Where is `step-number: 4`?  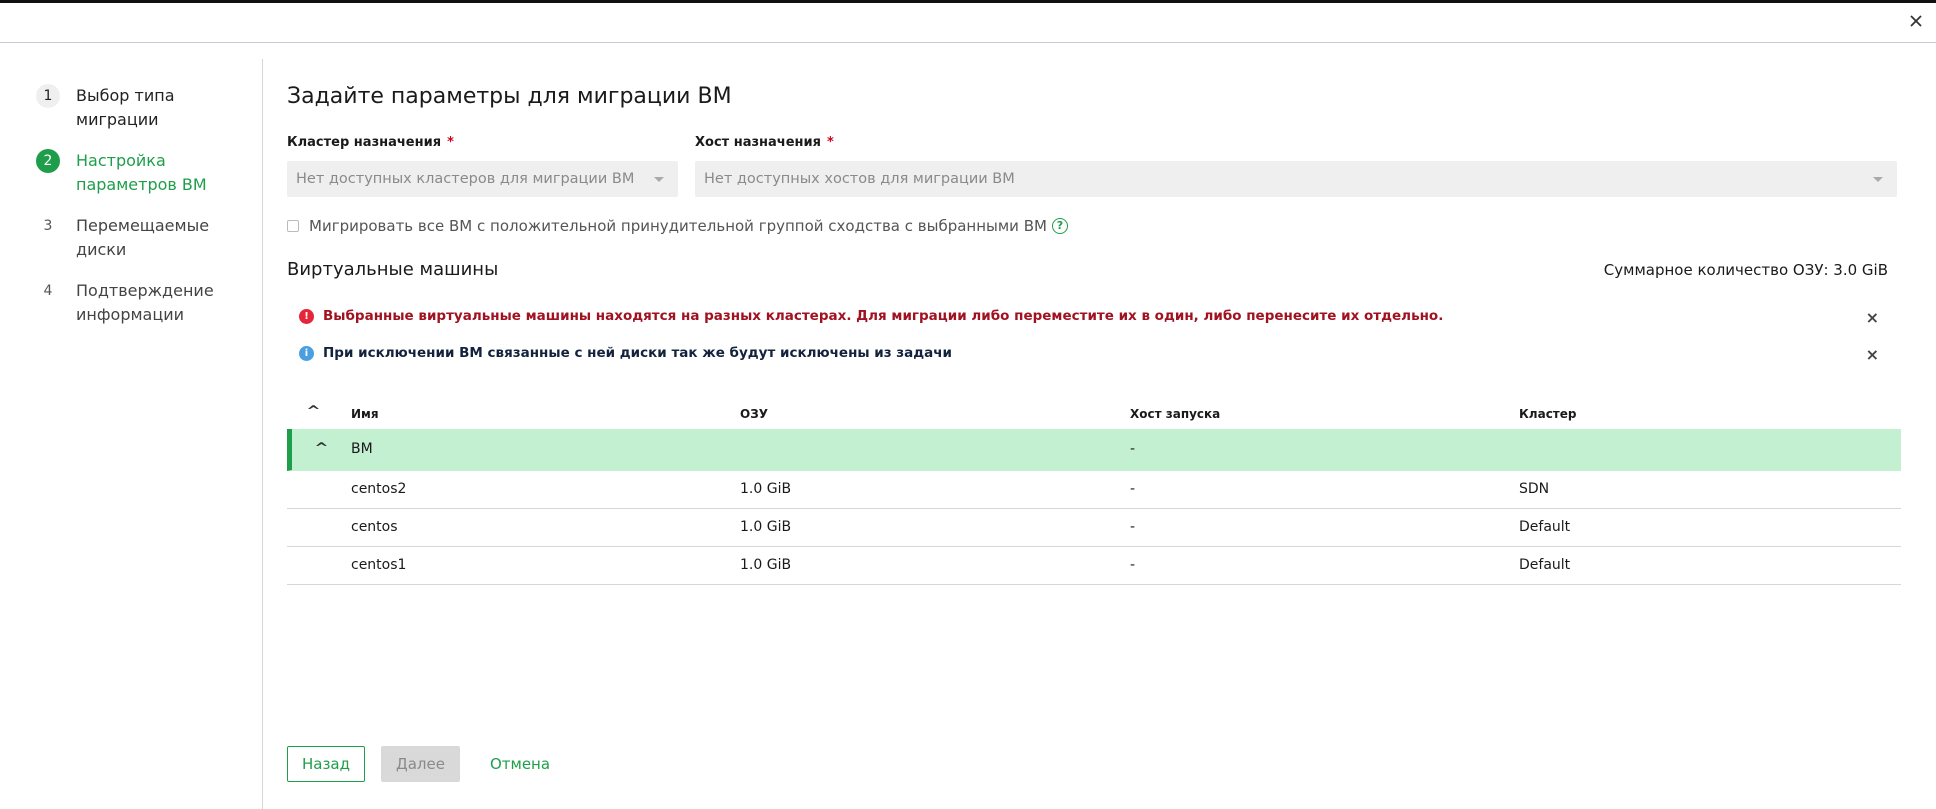 step-number: 4 is located at coordinates (48, 291).